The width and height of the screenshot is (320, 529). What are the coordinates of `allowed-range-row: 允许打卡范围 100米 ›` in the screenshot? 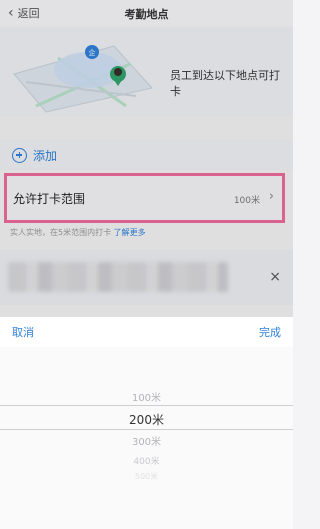 It's located at (144, 198).